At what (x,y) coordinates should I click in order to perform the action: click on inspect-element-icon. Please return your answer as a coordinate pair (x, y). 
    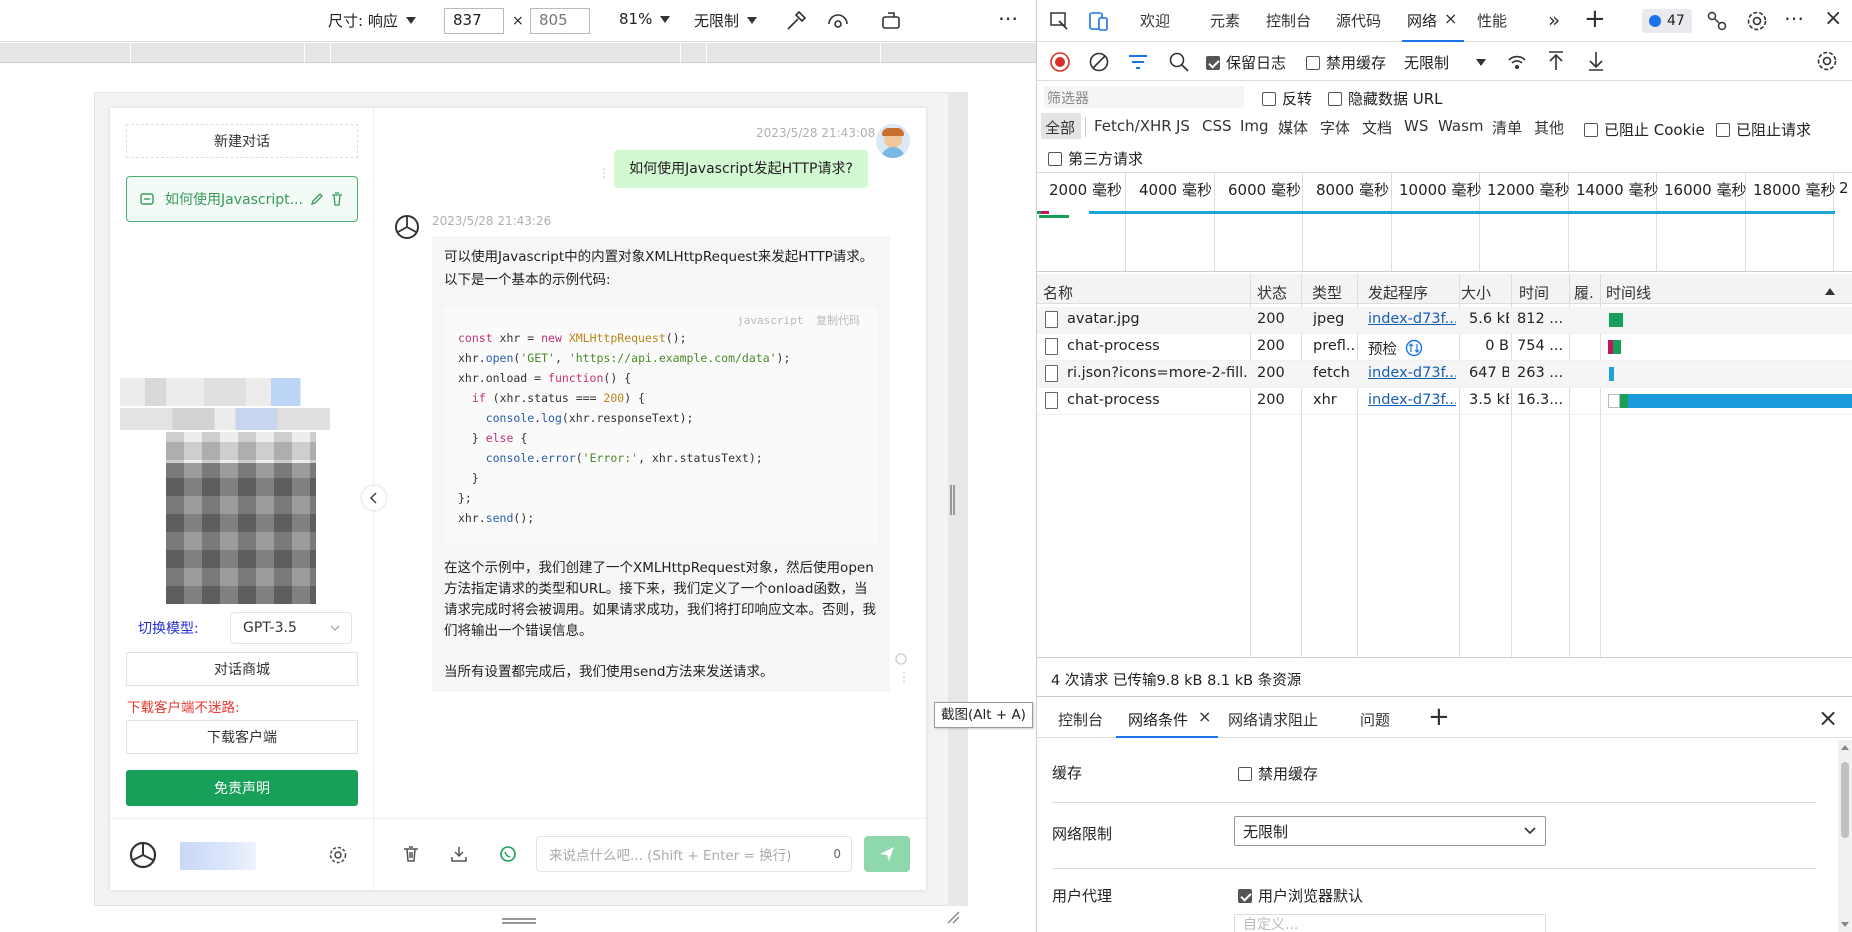
    Looking at the image, I should click on (1059, 21).